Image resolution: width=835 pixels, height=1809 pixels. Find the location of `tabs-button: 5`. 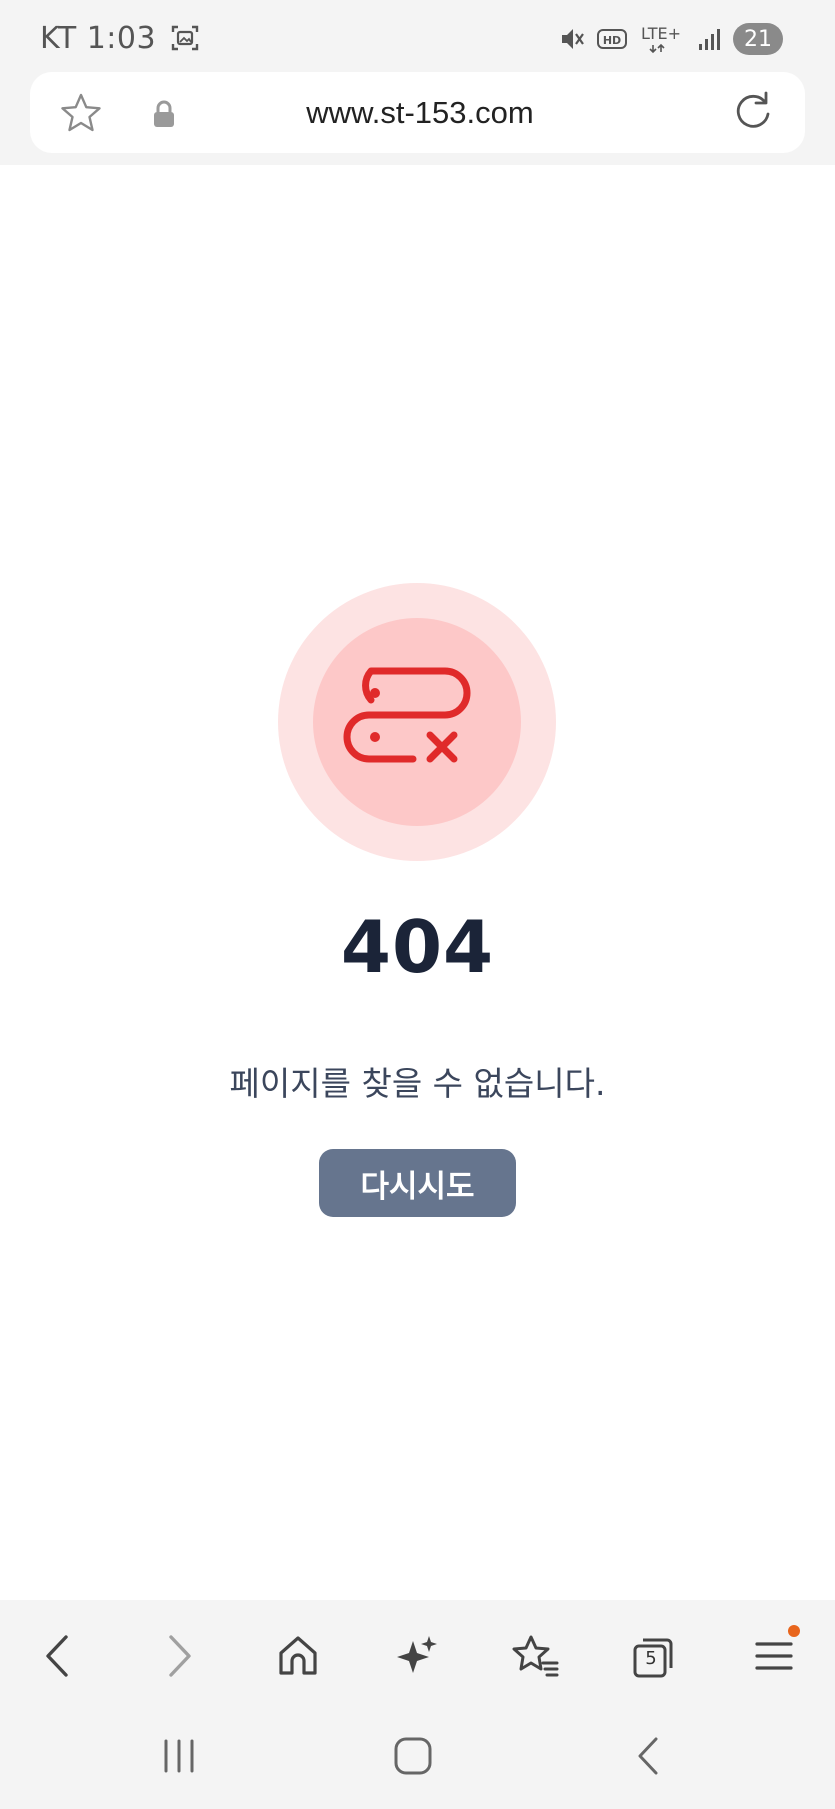

tabs-button: 5 is located at coordinates (654, 1656).